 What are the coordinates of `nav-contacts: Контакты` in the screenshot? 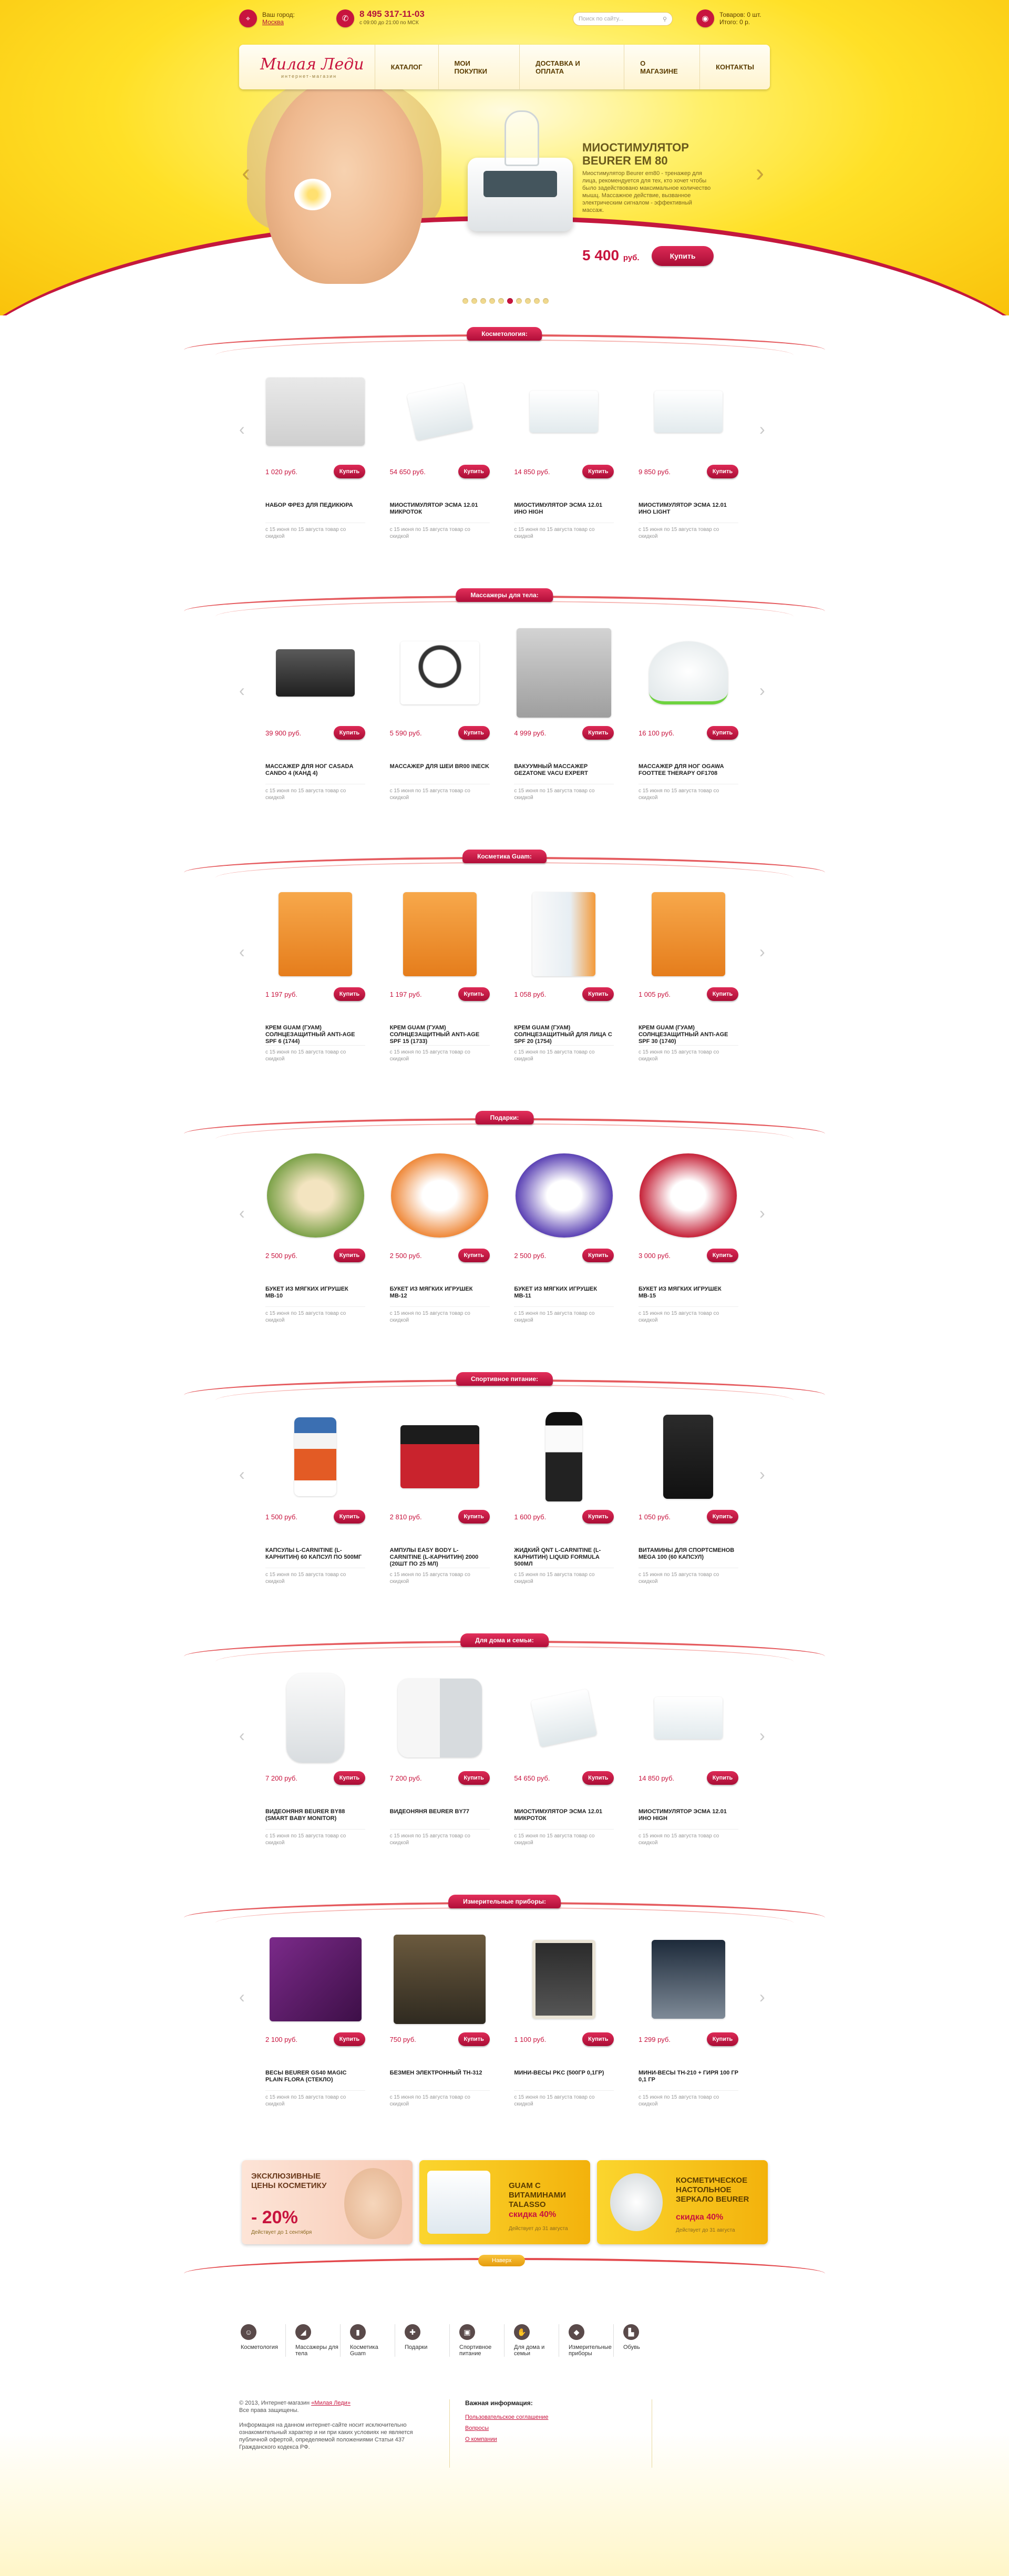 It's located at (735, 67).